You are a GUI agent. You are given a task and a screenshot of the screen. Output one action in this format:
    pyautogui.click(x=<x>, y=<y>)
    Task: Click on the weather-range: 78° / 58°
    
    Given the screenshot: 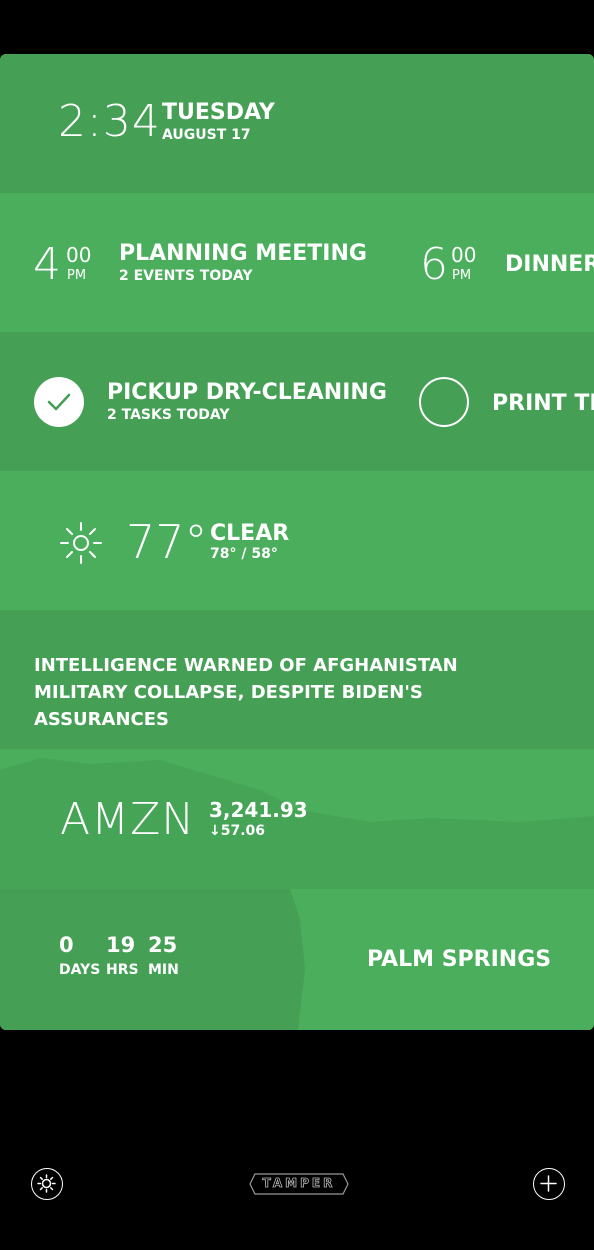 What is the action you would take?
    pyautogui.click(x=244, y=554)
    